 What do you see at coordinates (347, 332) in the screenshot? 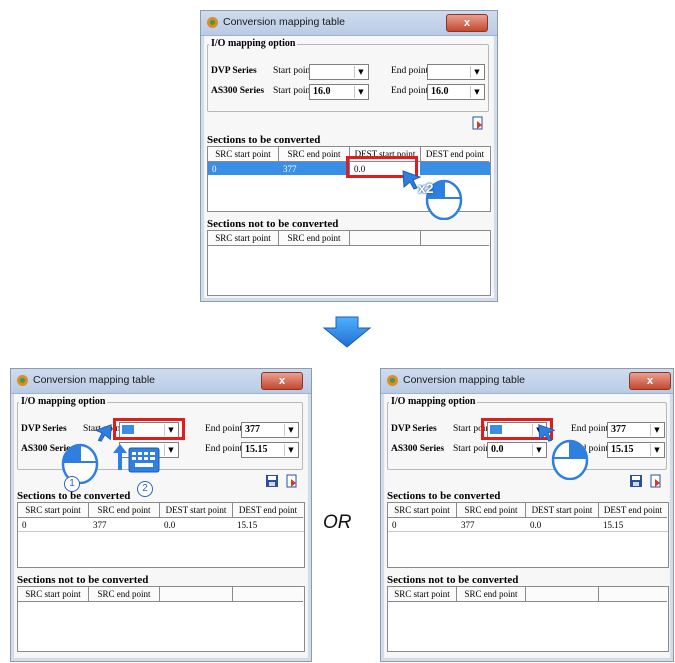
I see `down-arrow-icon` at bounding box center [347, 332].